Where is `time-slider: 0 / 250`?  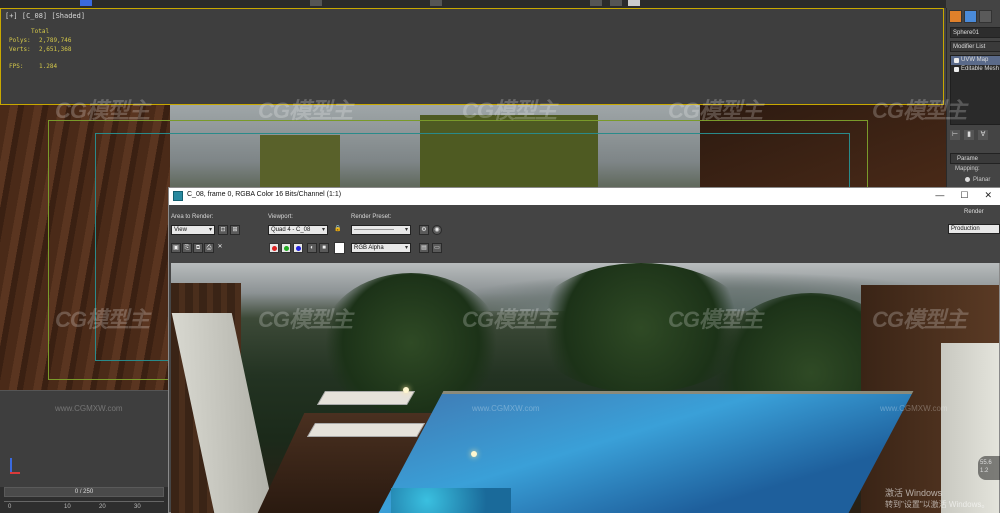
time-slider: 0 / 250 is located at coordinates (84, 492).